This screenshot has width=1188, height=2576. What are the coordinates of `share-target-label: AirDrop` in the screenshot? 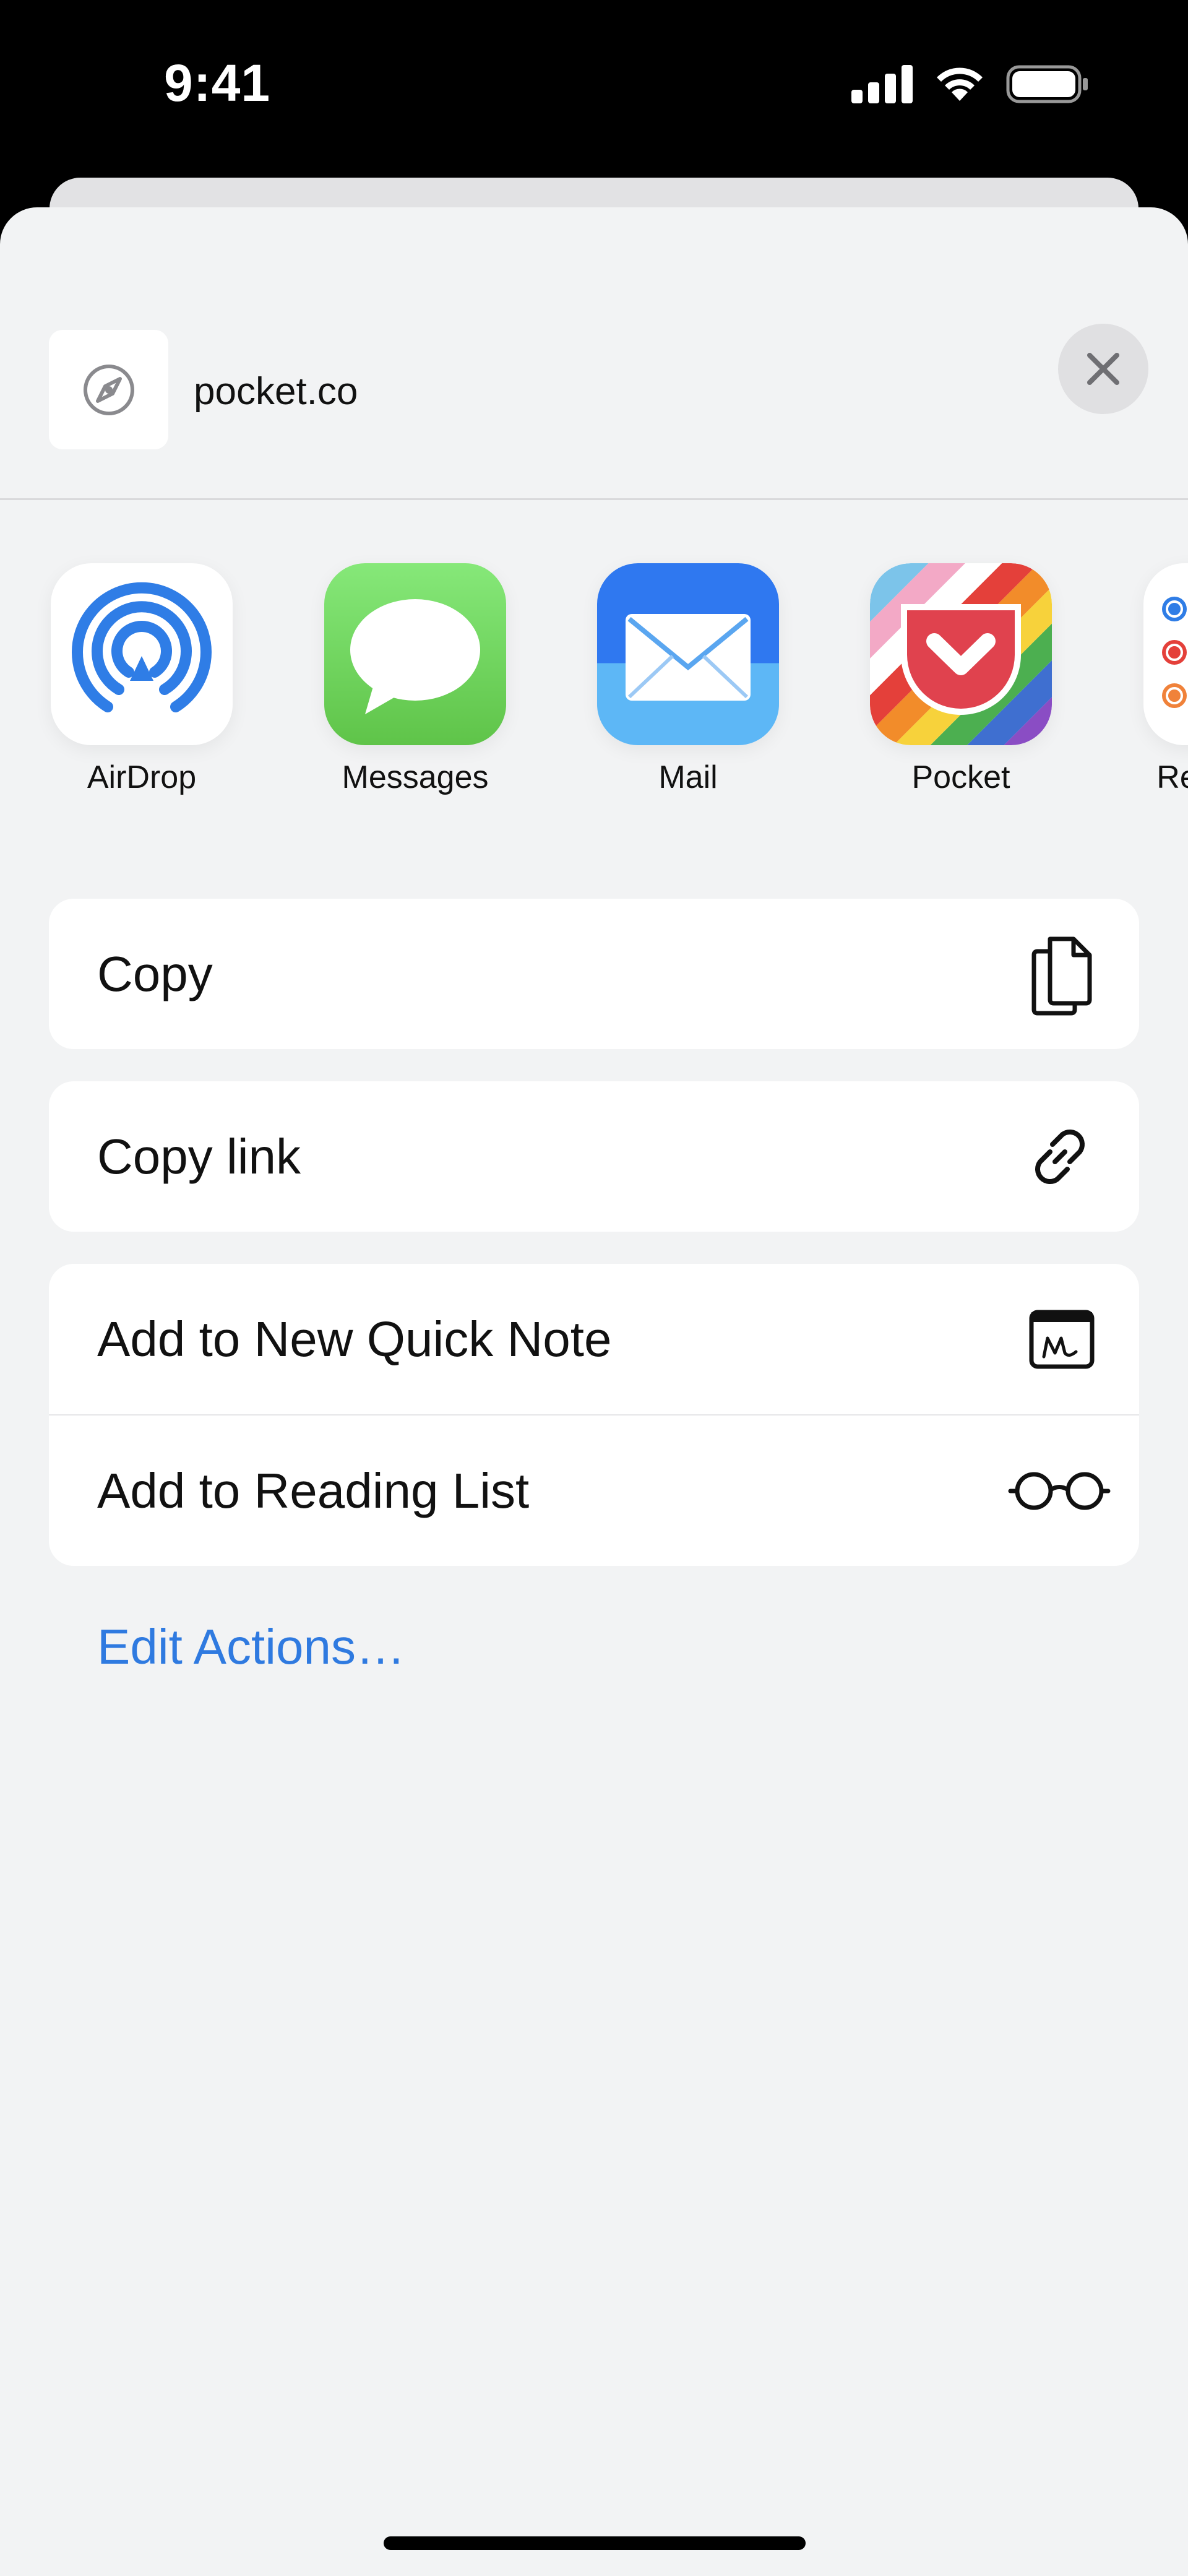 It's located at (142, 777).